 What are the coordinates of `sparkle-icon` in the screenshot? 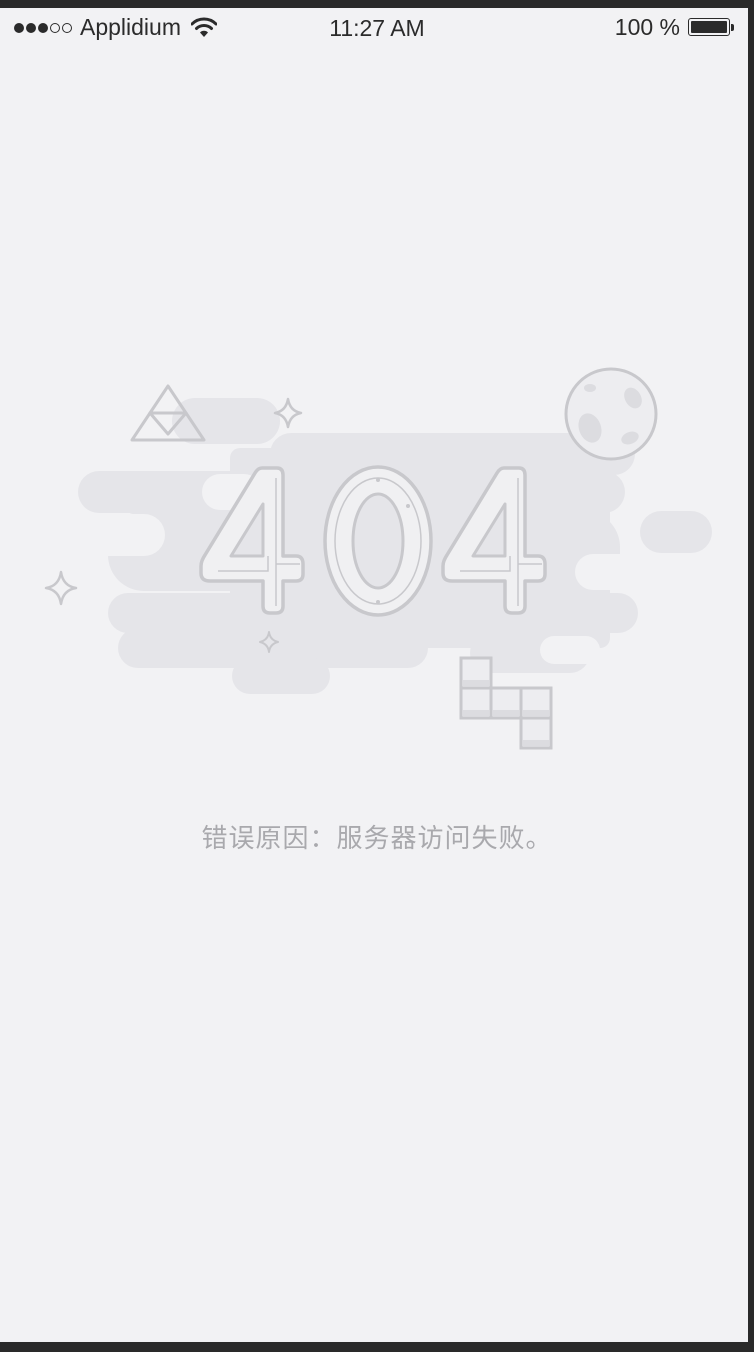 It's located at (61, 588).